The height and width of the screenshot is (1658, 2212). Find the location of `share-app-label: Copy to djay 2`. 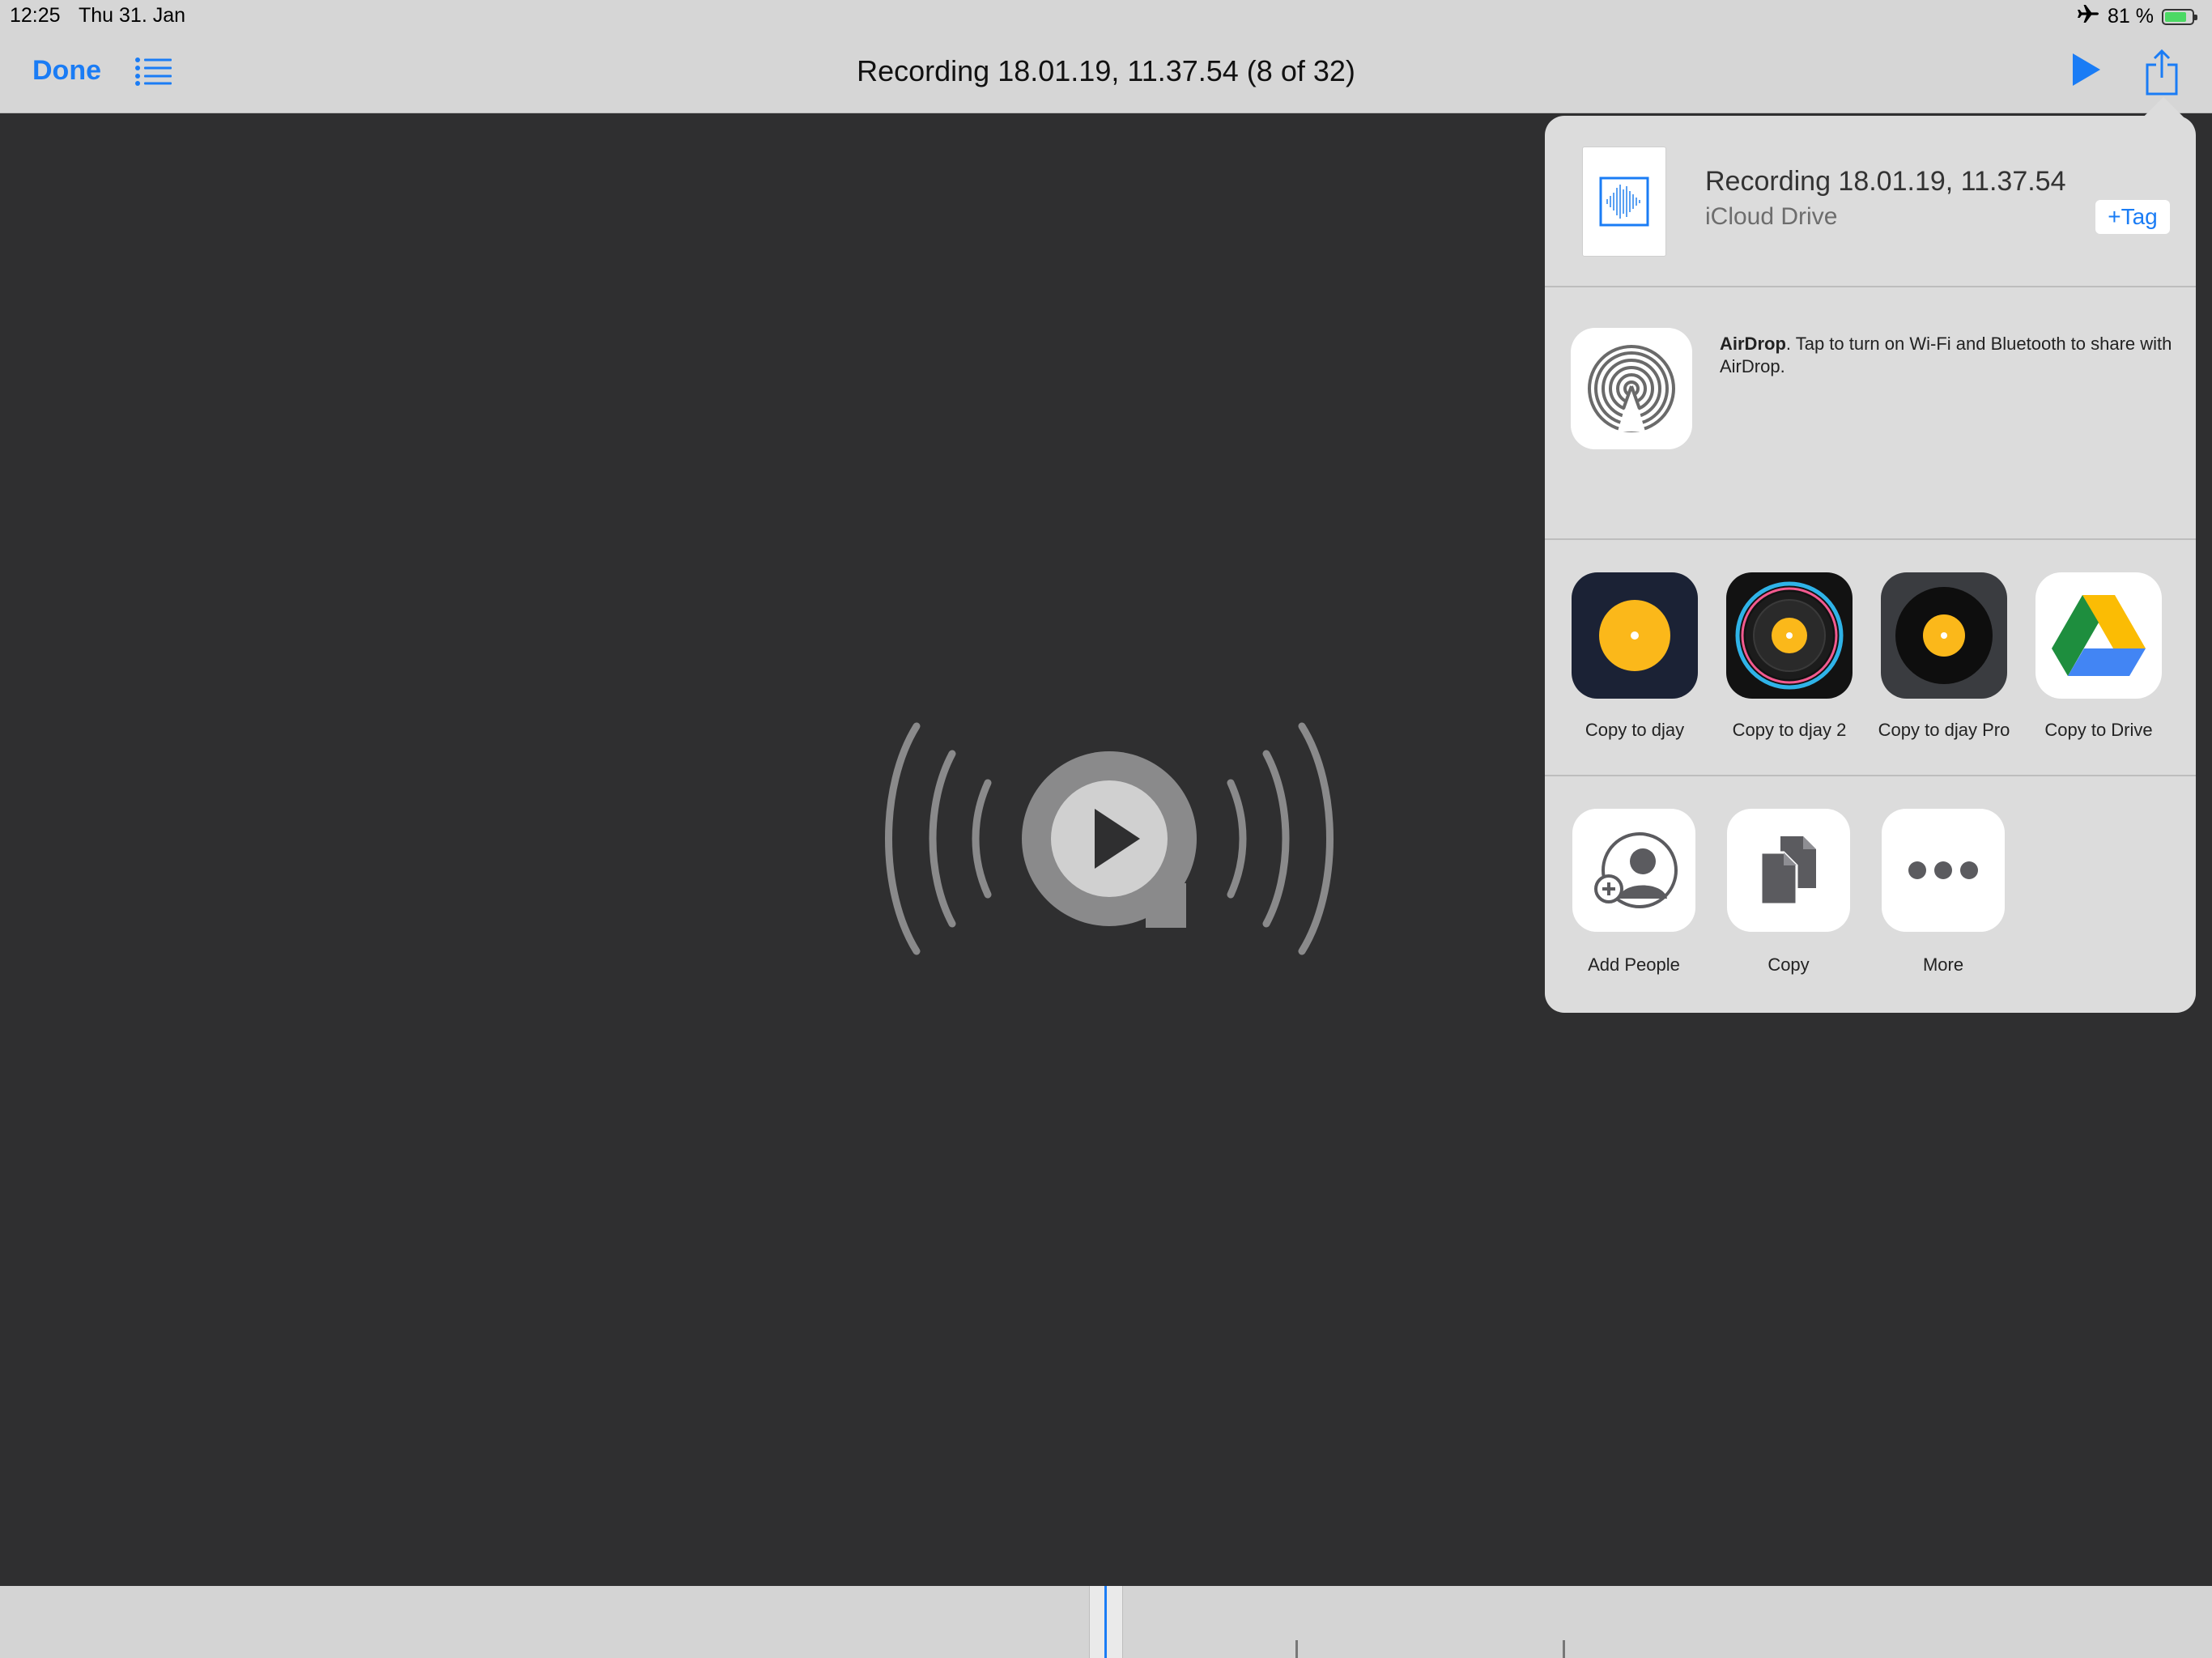

share-app-label: Copy to djay 2 is located at coordinates (1790, 730).